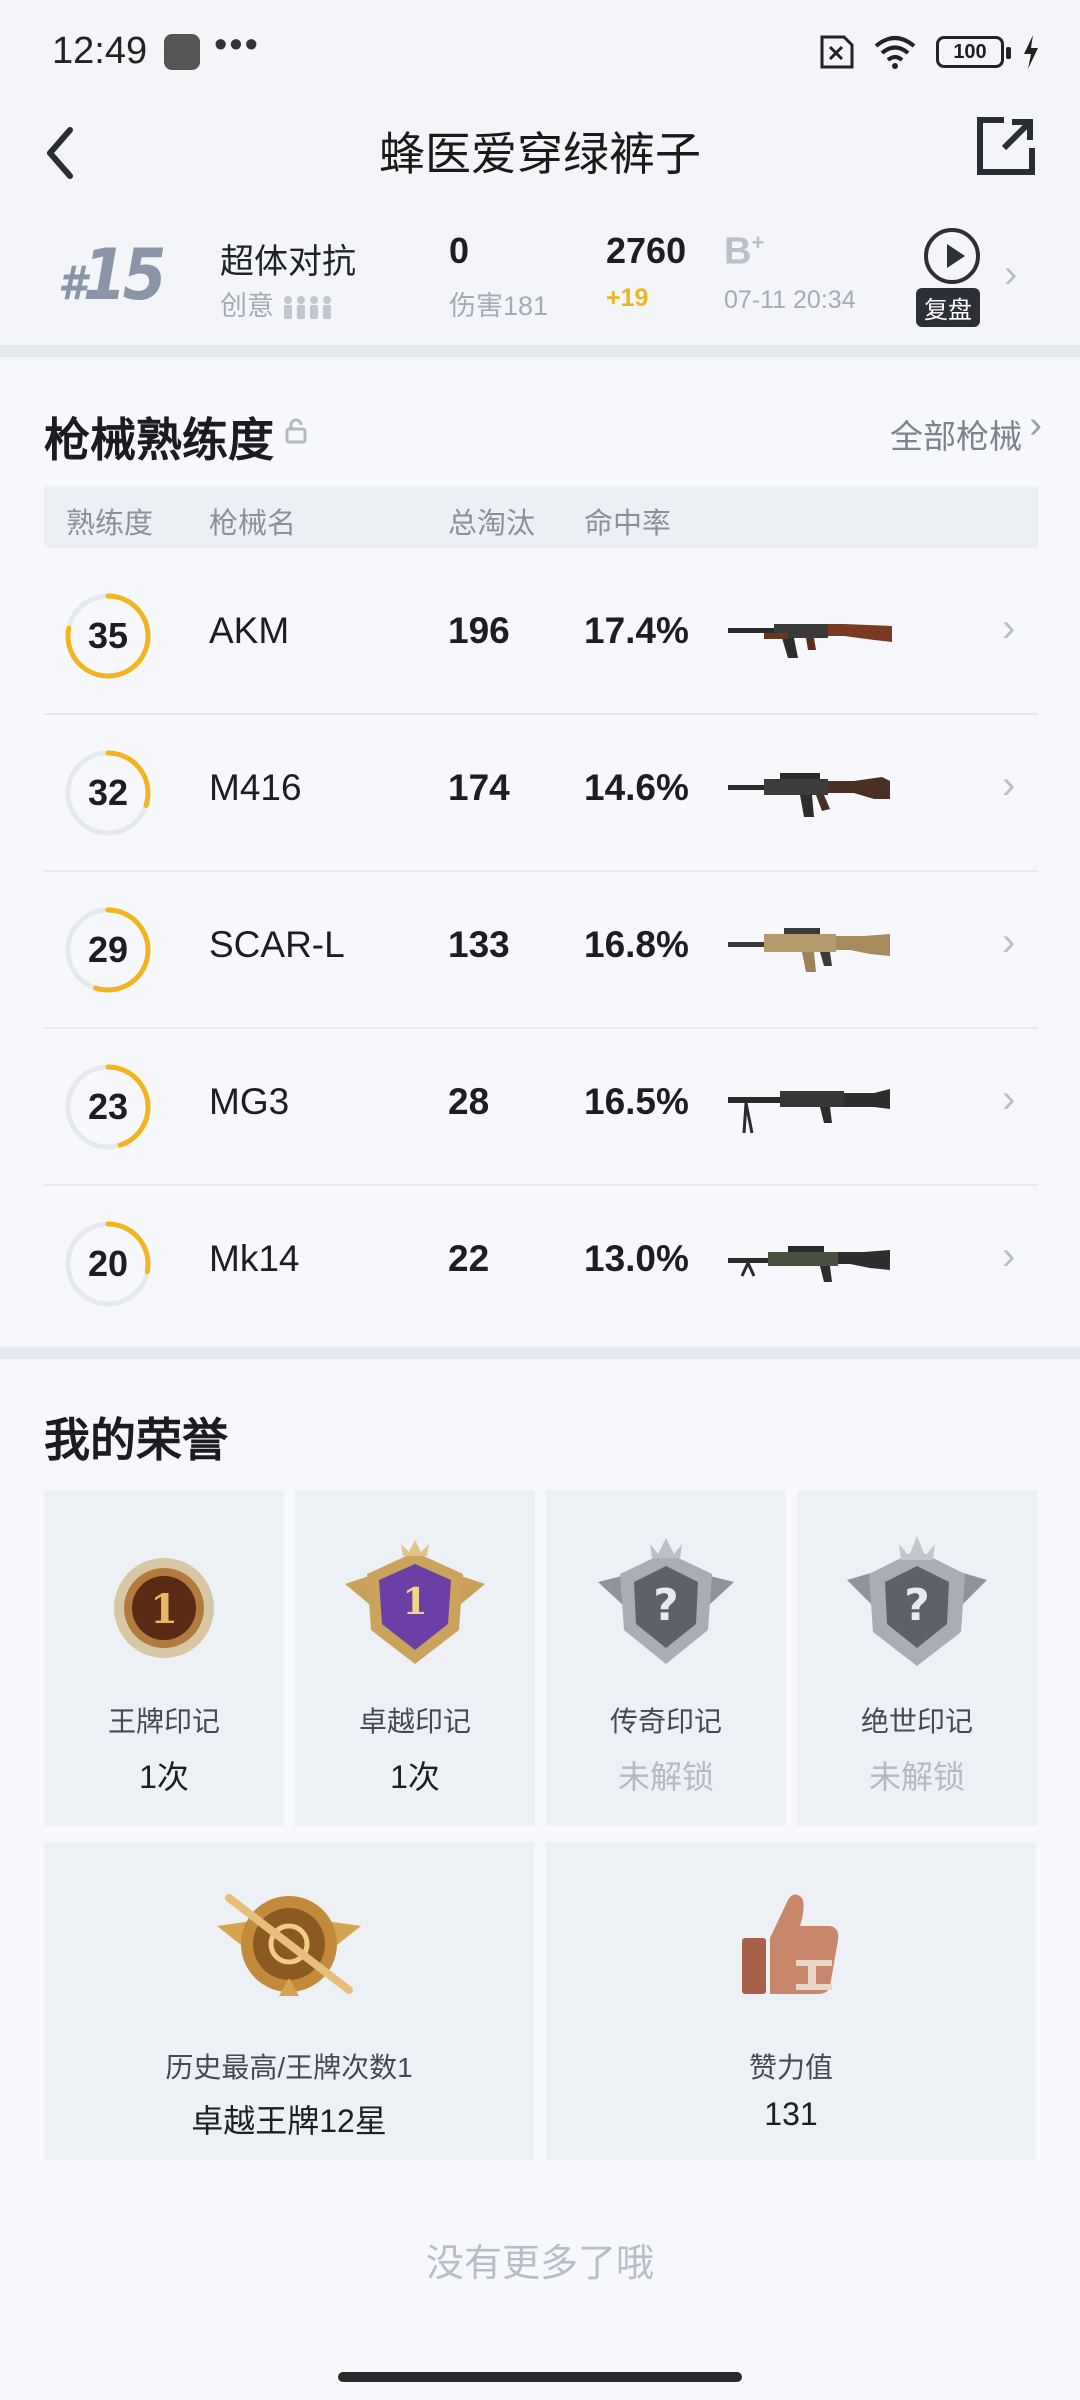 The image size is (1080, 2400). Describe the element at coordinates (254, 1258) in the screenshot. I see `weapon-name: Mk14` at that location.